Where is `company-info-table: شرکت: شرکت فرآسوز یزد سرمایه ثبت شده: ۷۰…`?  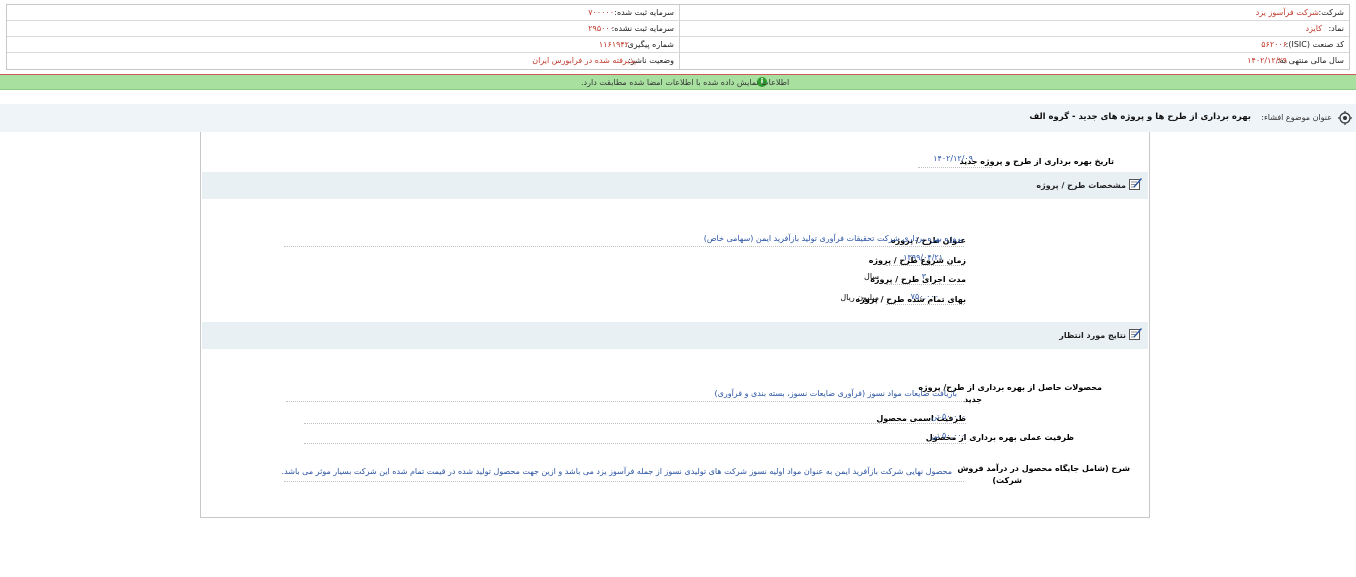
company-info-table: شرکت: شرکت فرآسوز یزد سرمایه ثبت شده: ۷۰… is located at coordinates (678, 37).